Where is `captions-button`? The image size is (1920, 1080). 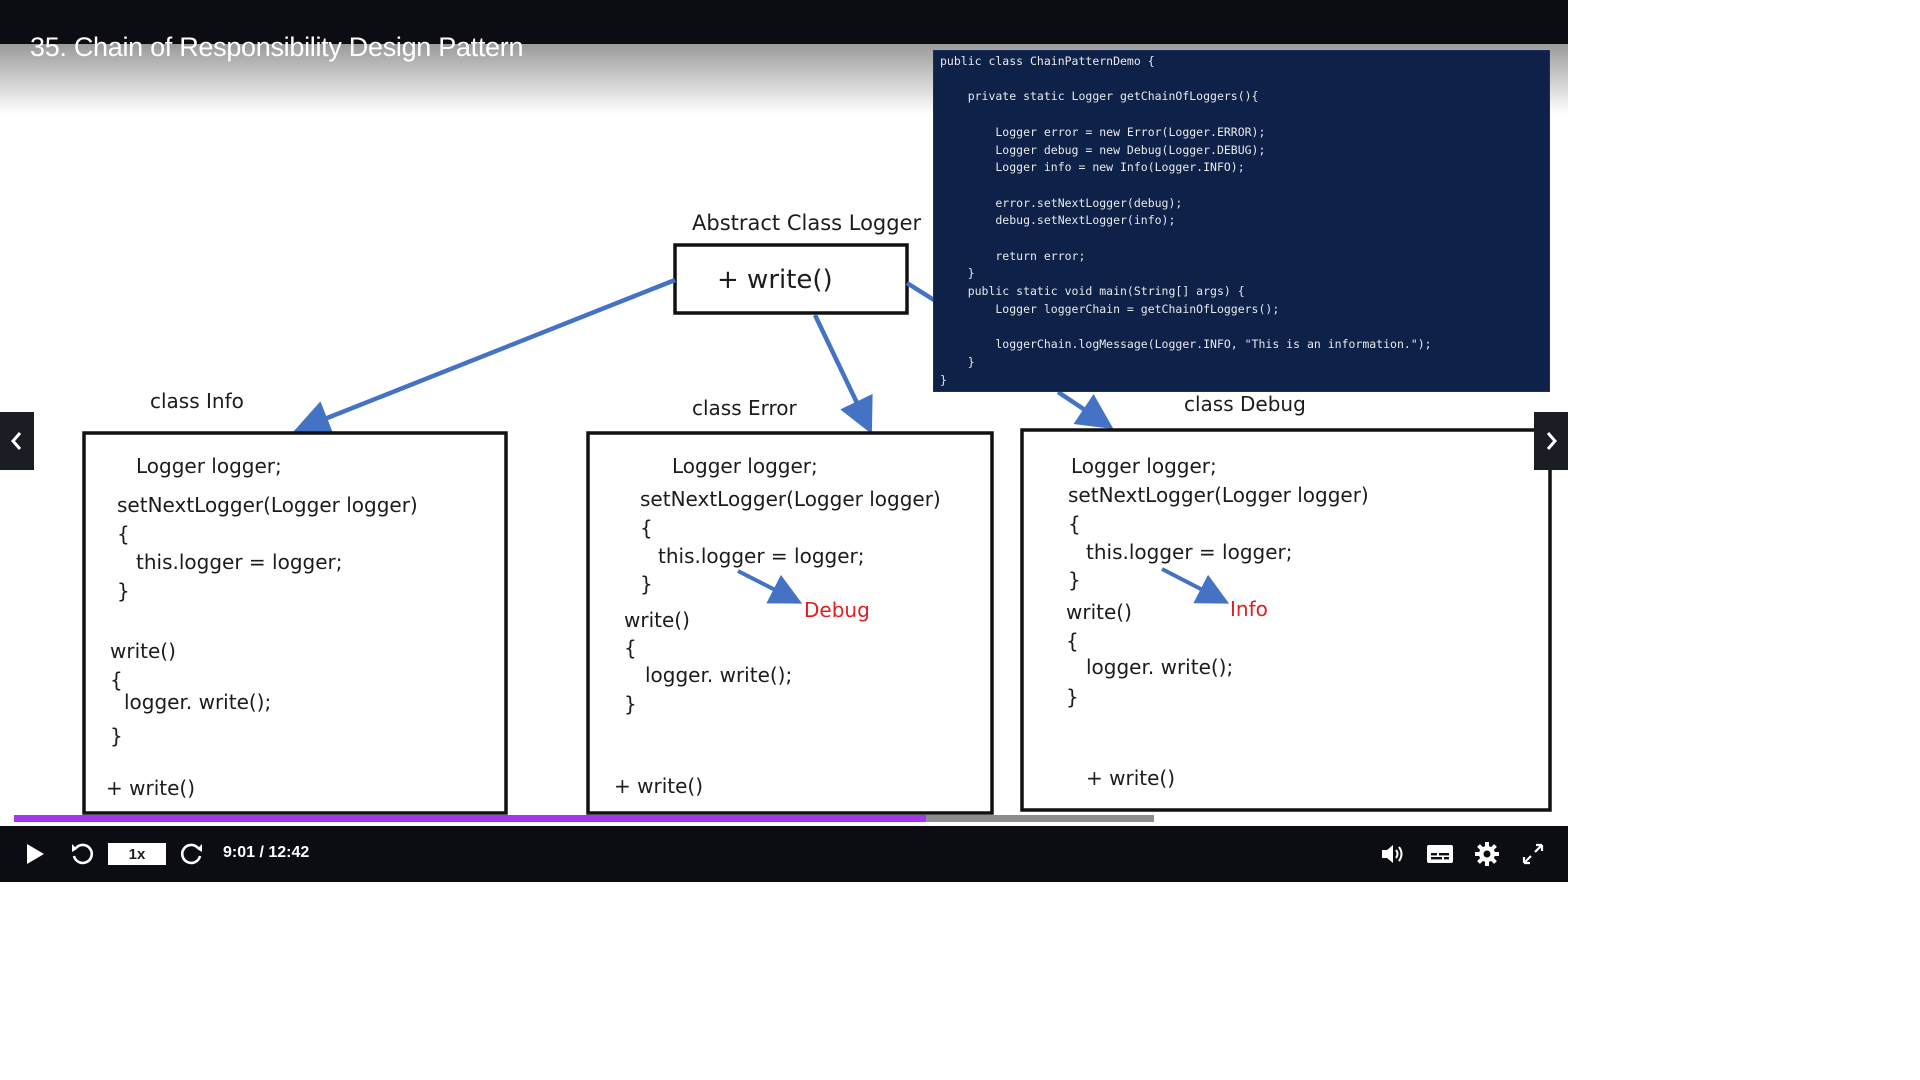 captions-button is located at coordinates (1440, 854).